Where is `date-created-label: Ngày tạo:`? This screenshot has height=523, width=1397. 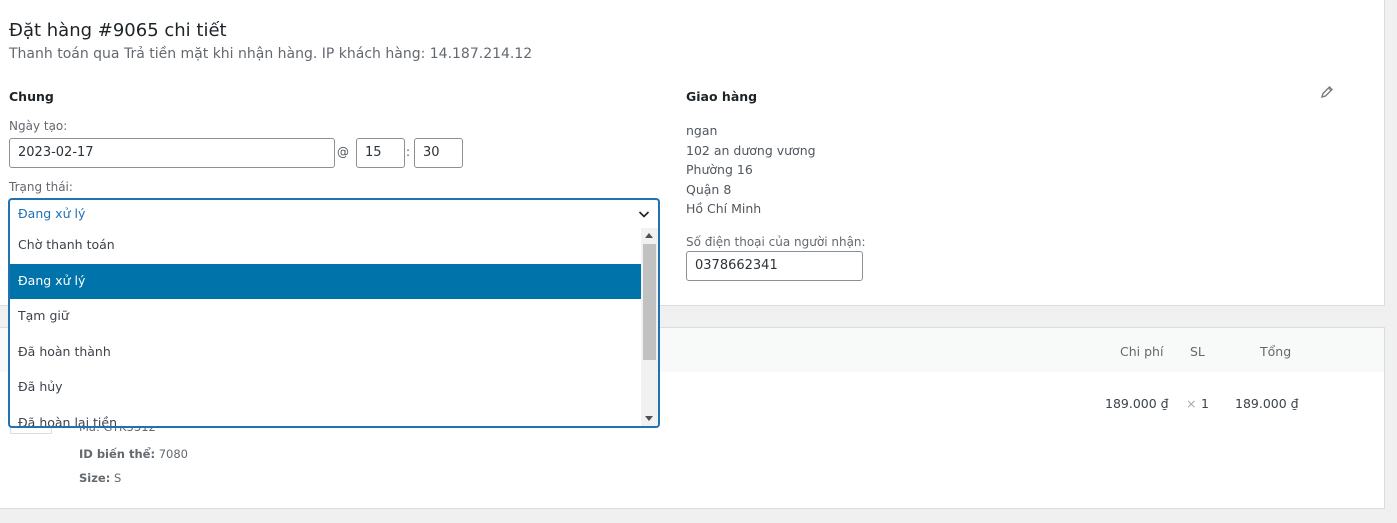 date-created-label: Ngày tạo: is located at coordinates (38, 126).